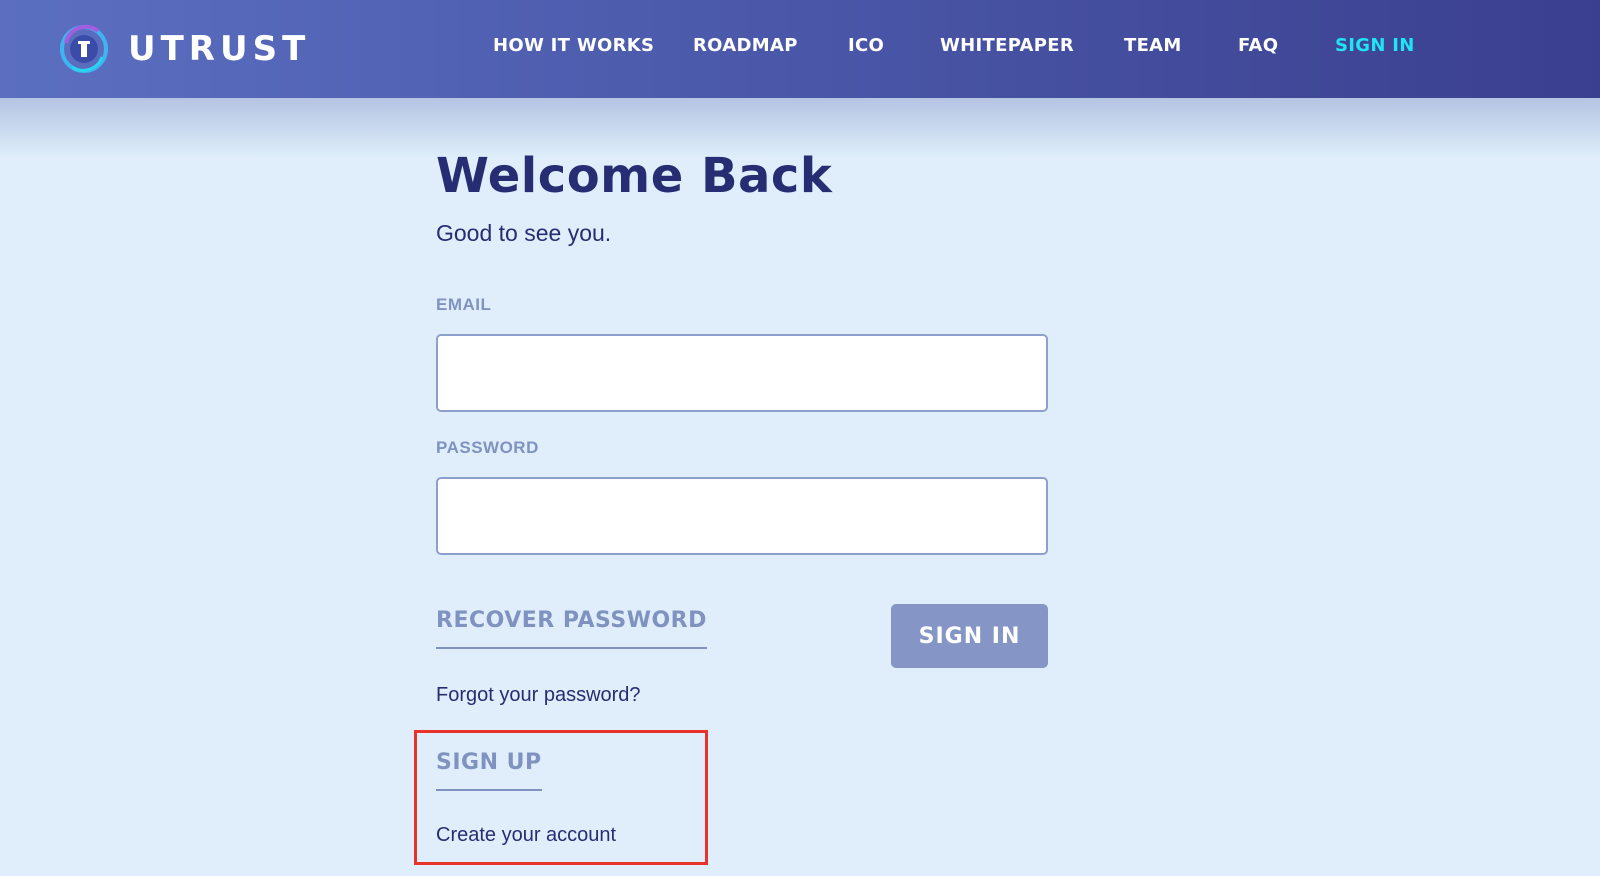 This screenshot has width=1600, height=876. What do you see at coordinates (969, 636) in the screenshot?
I see `sign-in-button: SIGN IN` at bounding box center [969, 636].